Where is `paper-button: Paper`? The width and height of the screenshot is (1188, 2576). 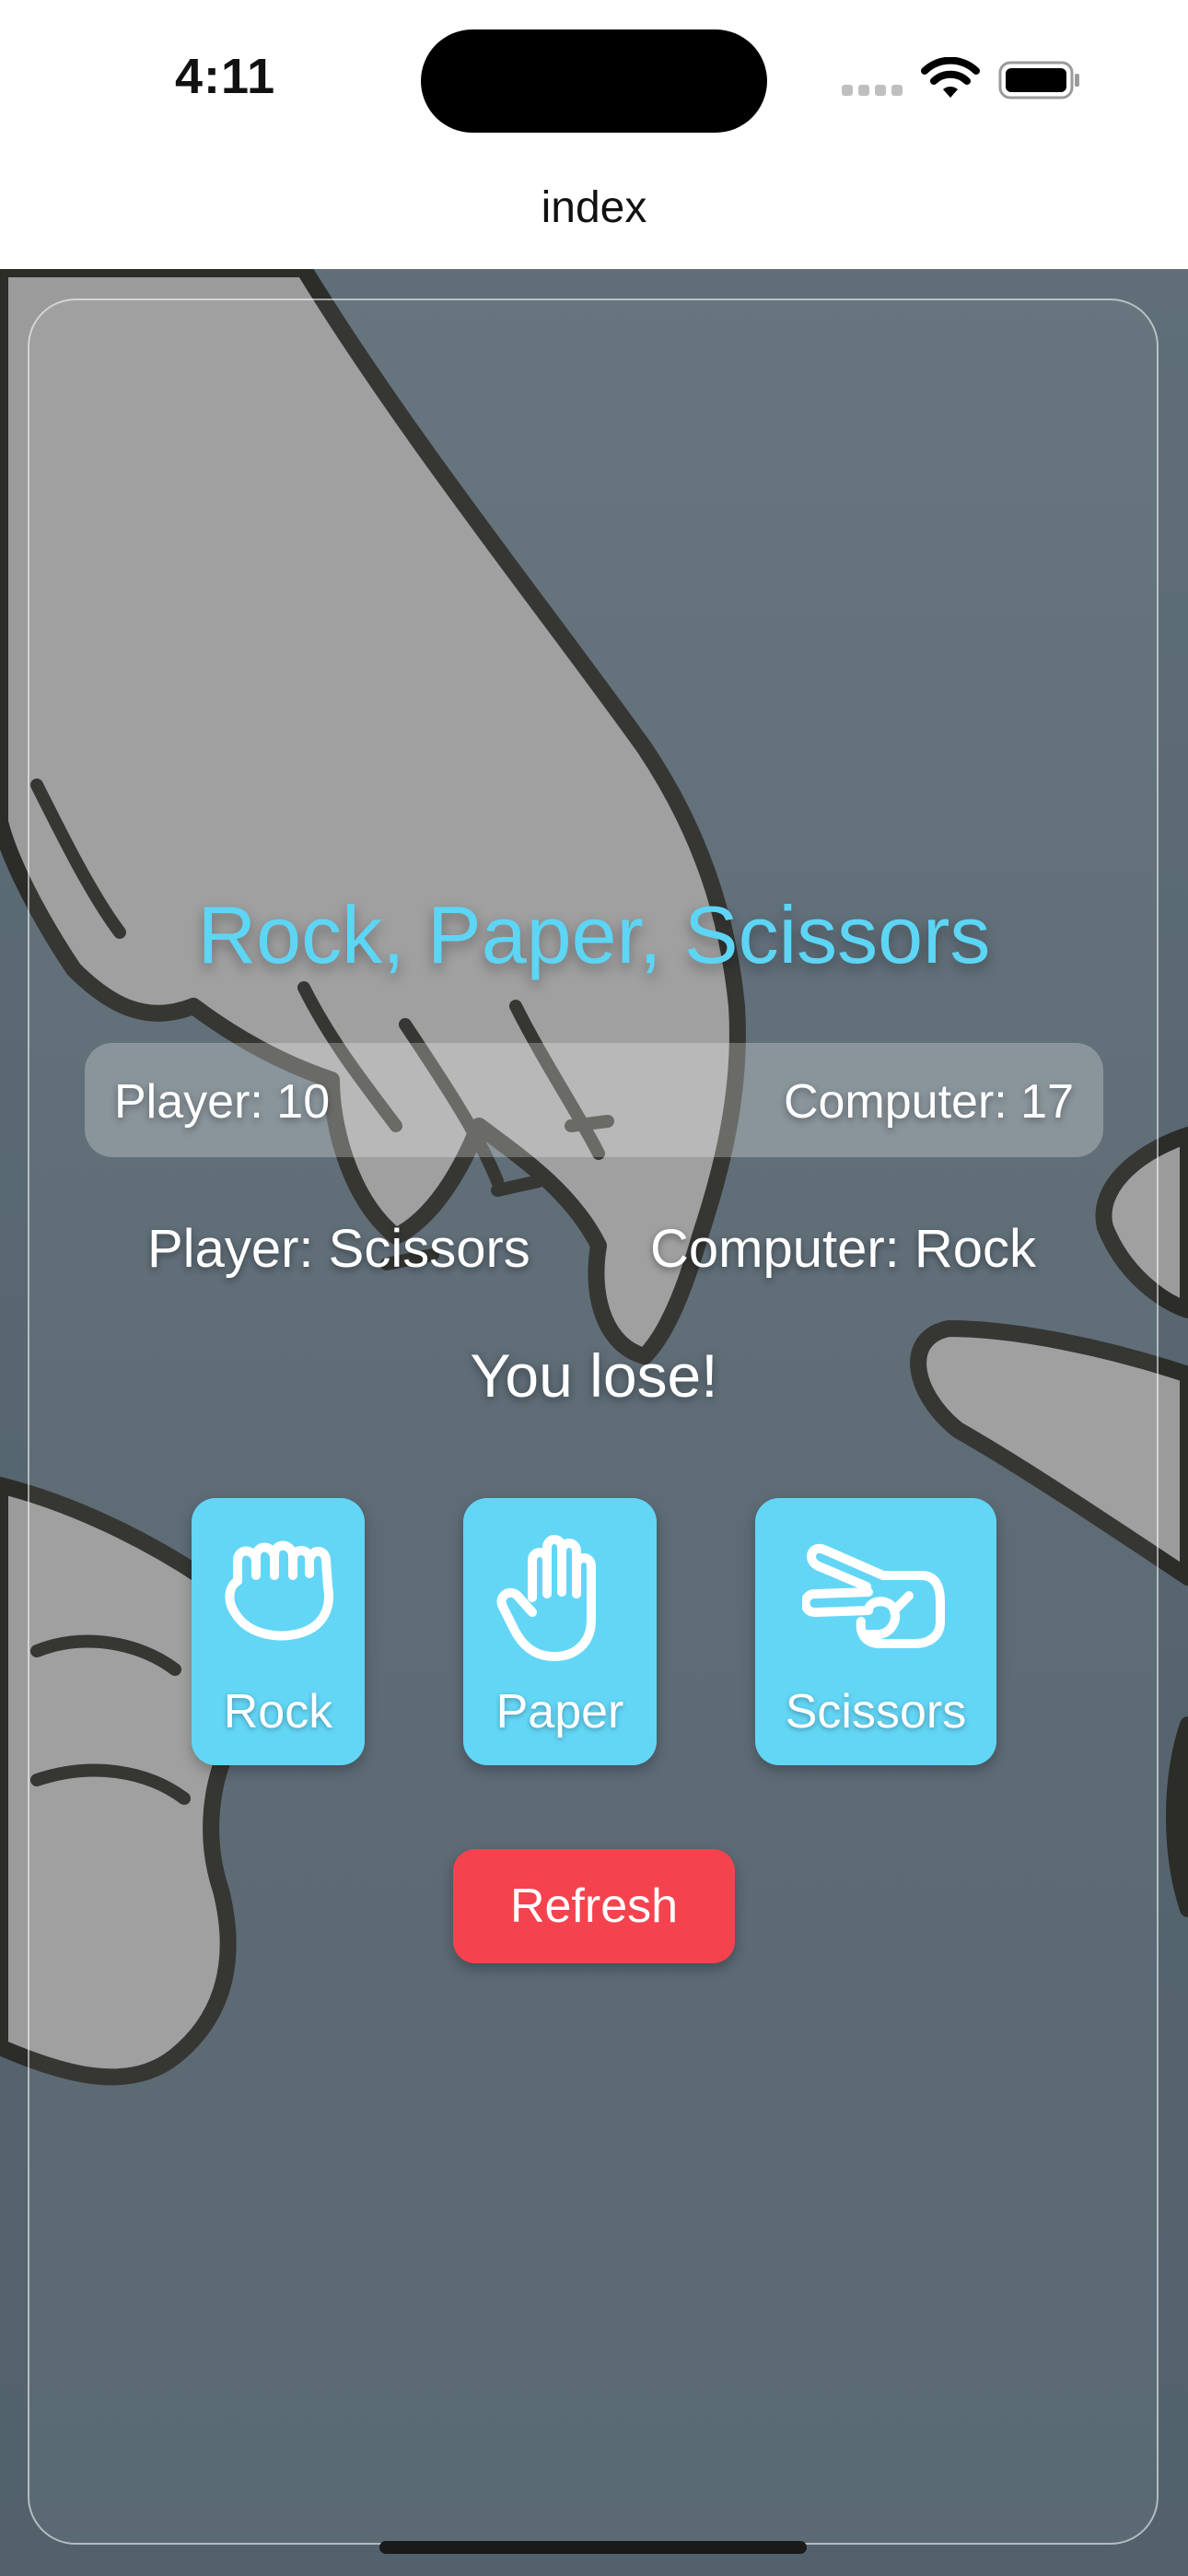 paper-button: Paper is located at coordinates (560, 1631).